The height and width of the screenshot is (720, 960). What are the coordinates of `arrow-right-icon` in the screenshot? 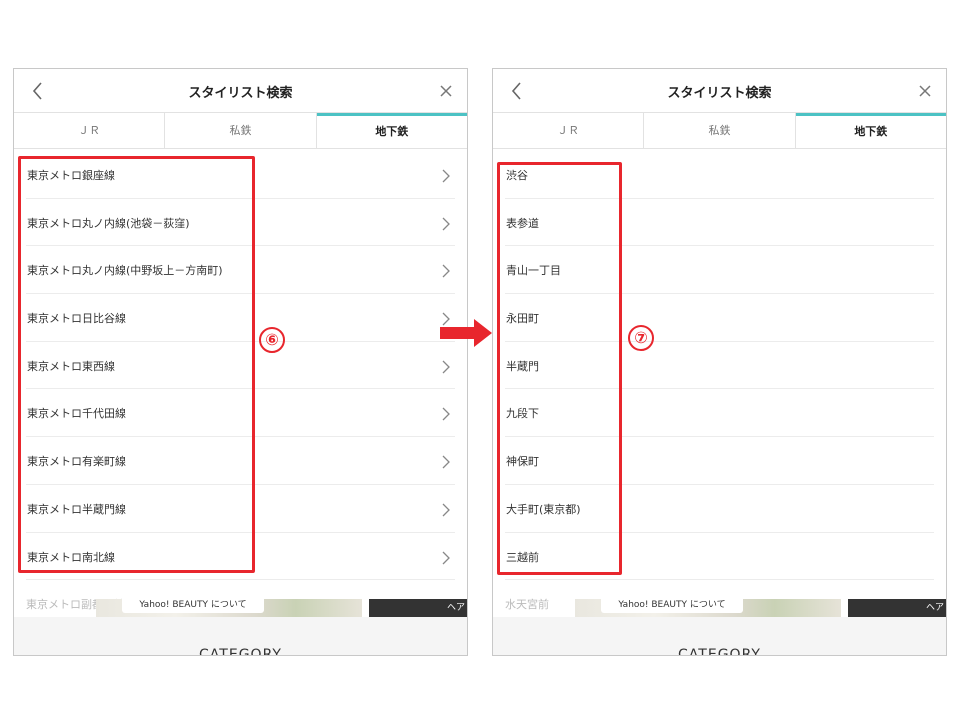 It's located at (466, 333).